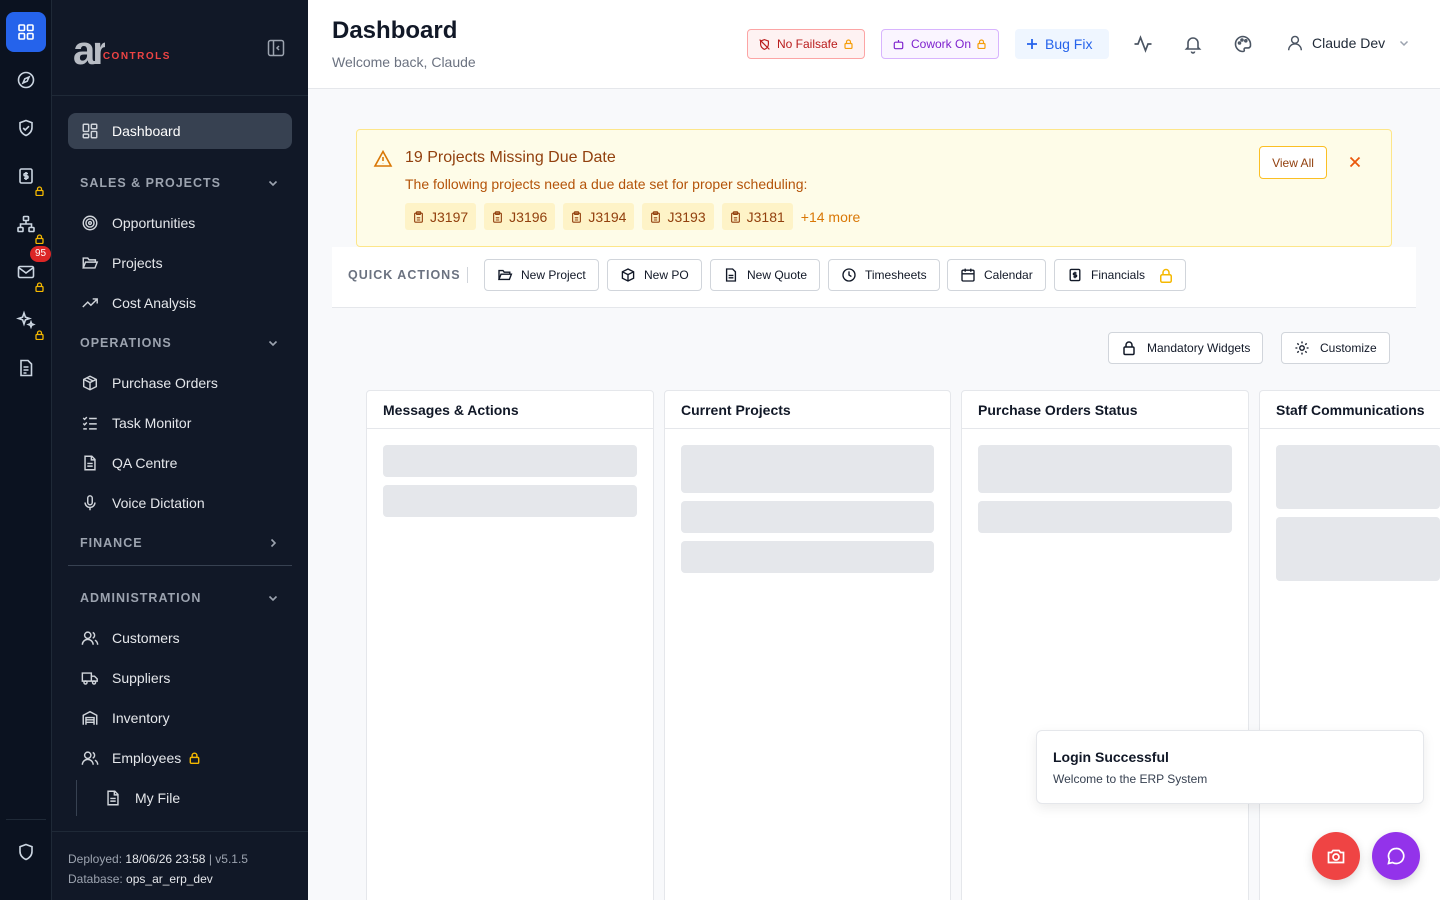 The image size is (1440, 900). I want to click on widget-messages-actions: Messages & Actions, so click(510, 645).